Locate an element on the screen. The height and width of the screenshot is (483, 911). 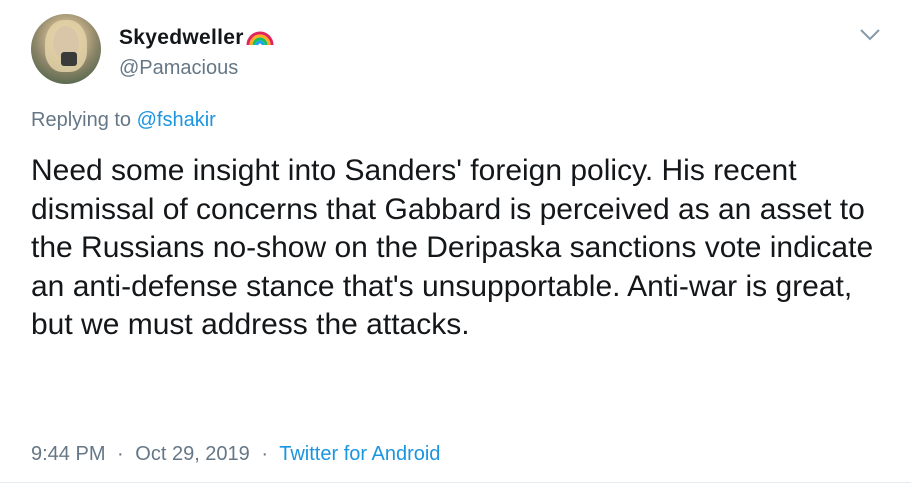
avatar is located at coordinates (66, 49).